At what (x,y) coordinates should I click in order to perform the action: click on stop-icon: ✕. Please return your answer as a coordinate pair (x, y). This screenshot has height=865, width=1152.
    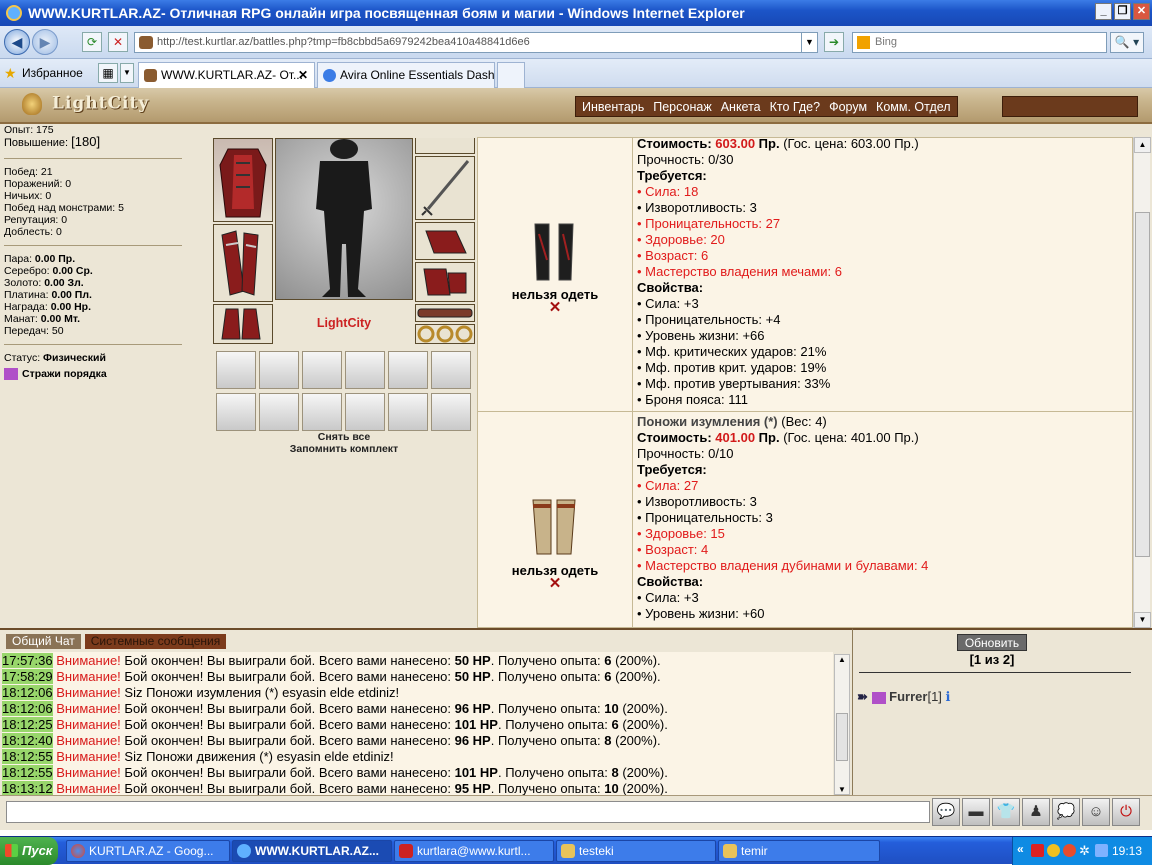
    Looking at the image, I should click on (118, 42).